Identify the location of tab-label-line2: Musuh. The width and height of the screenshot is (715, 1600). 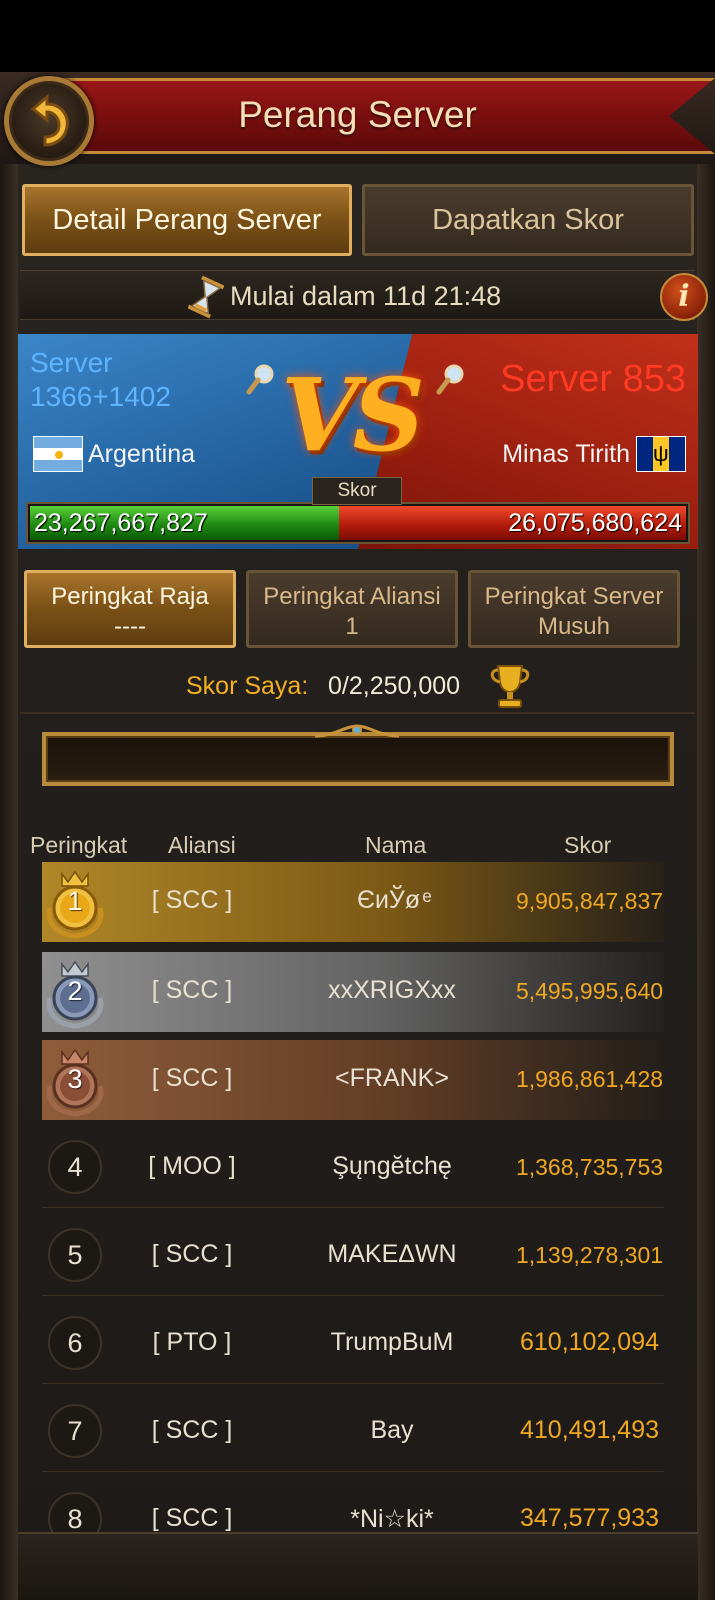
(574, 626).